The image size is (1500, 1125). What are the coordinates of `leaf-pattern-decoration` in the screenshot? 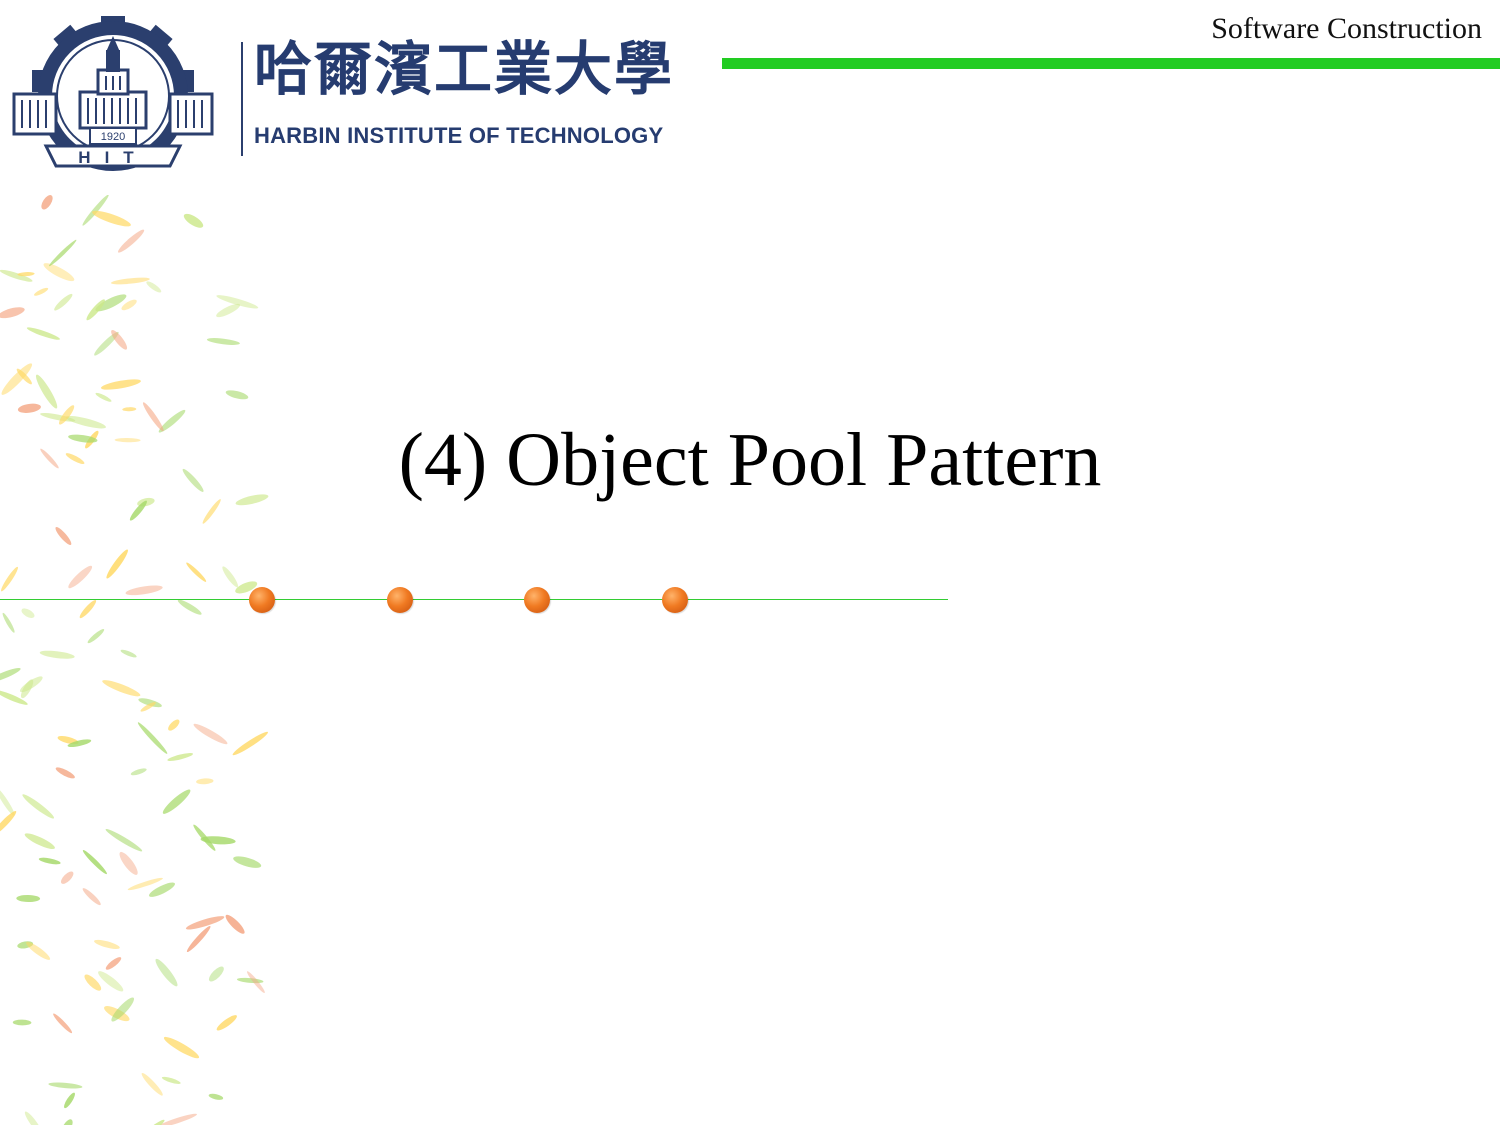 It's located at (134, 660).